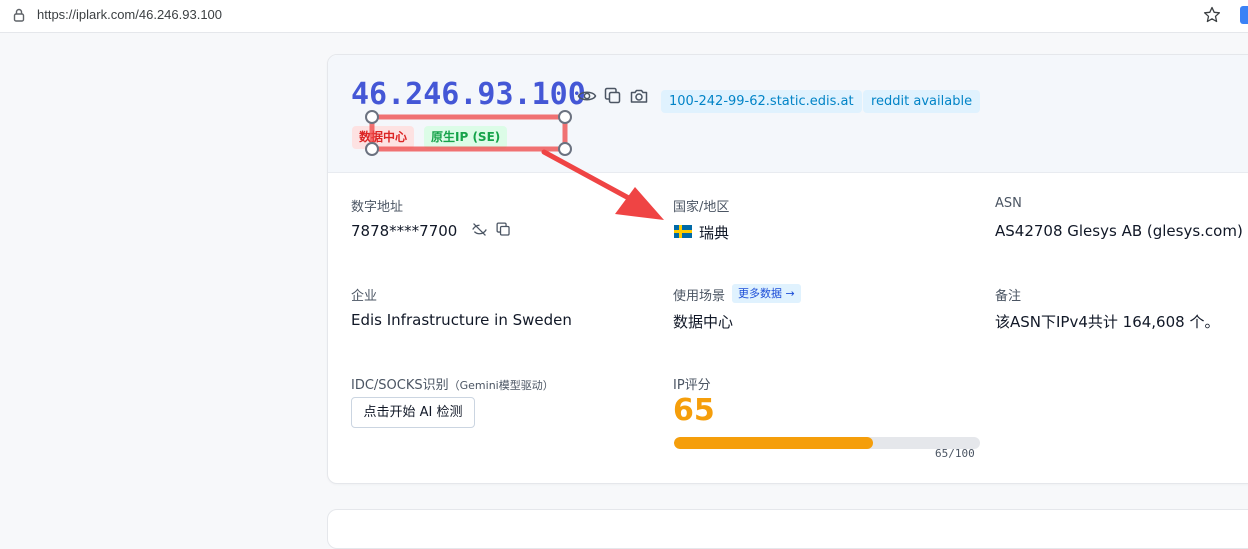 This screenshot has width=1248, height=549. I want to click on score-bar-text: 65/100, so click(955, 453).